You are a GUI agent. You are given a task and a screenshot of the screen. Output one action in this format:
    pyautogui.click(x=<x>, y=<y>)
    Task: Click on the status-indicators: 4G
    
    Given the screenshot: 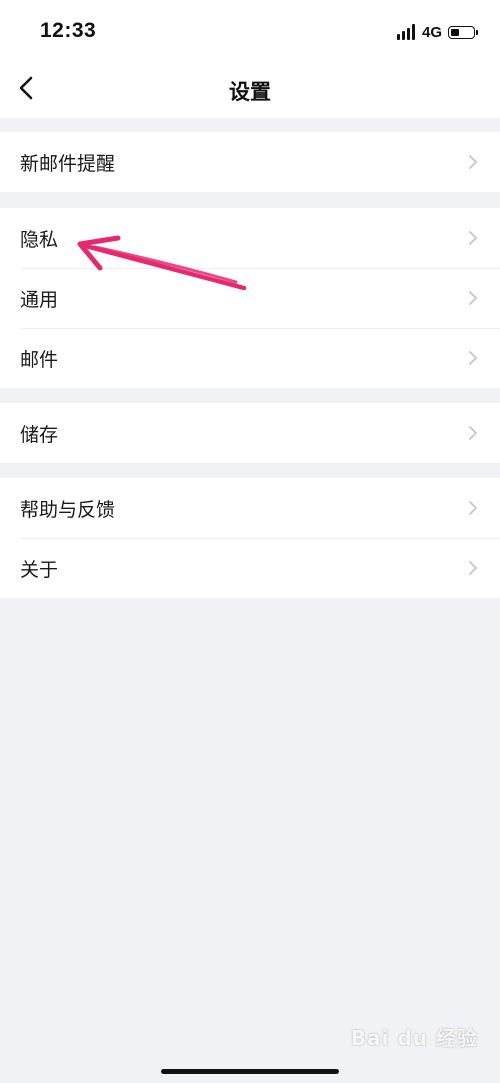 What is the action you would take?
    pyautogui.click(x=437, y=32)
    